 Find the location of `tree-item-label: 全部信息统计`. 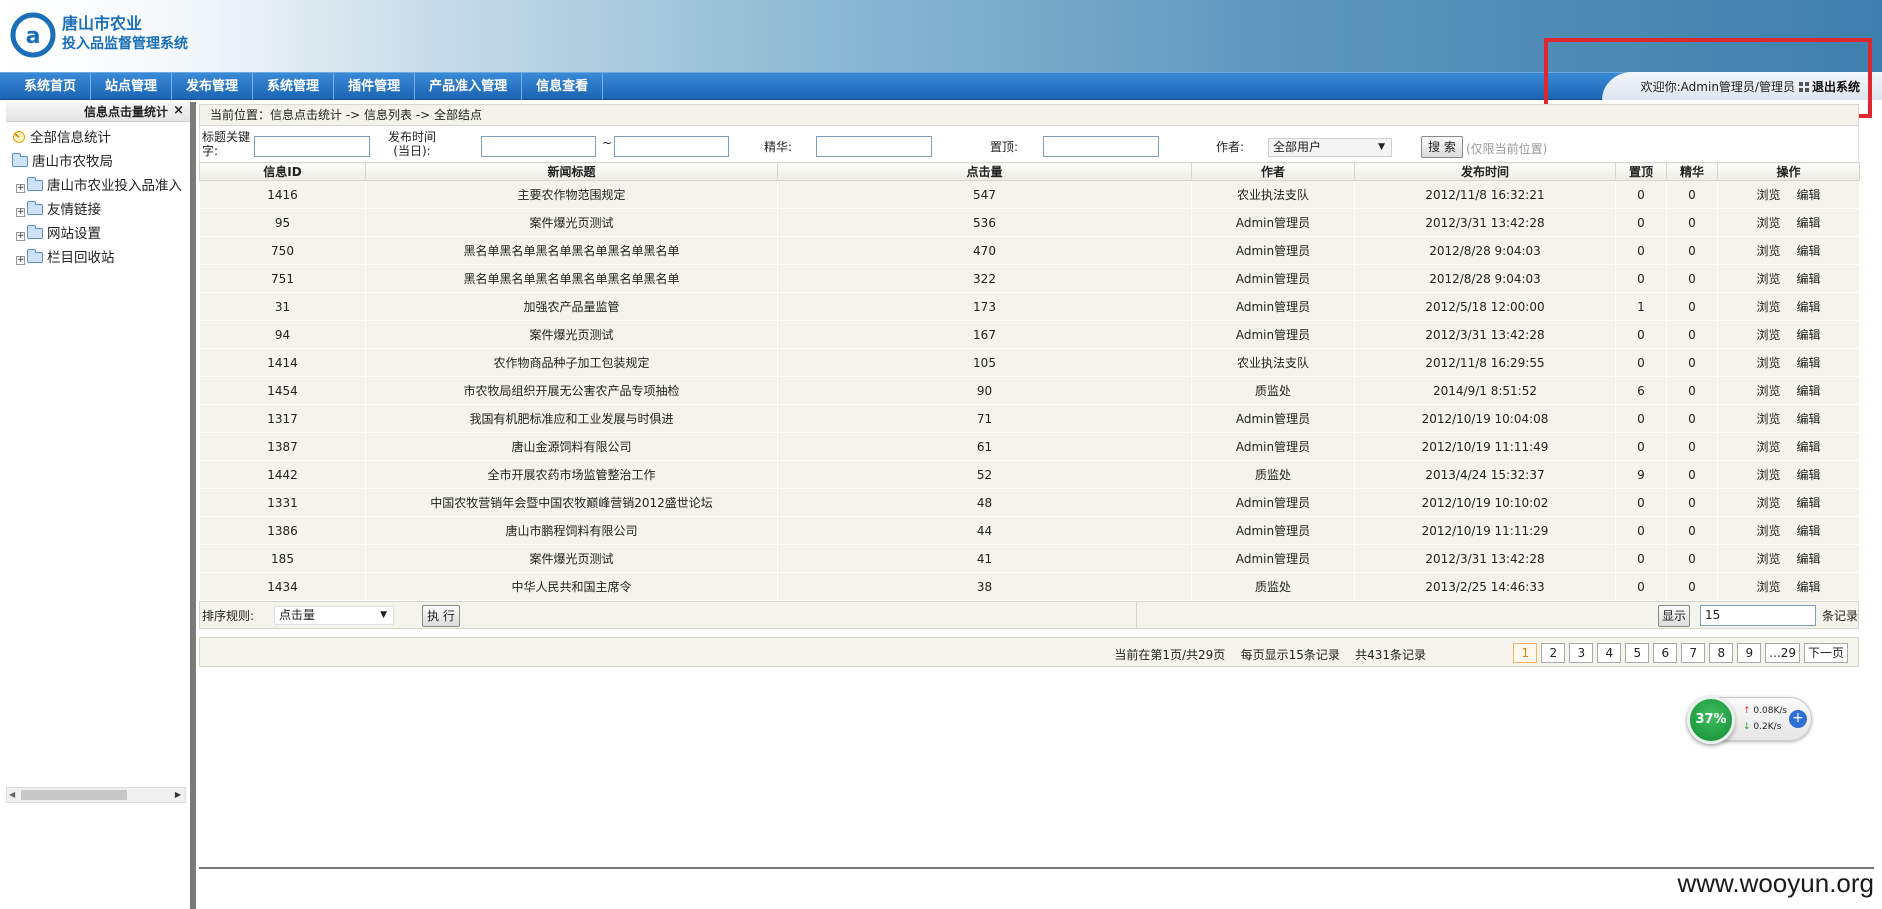

tree-item-label: 全部信息统计 is located at coordinates (70, 138).